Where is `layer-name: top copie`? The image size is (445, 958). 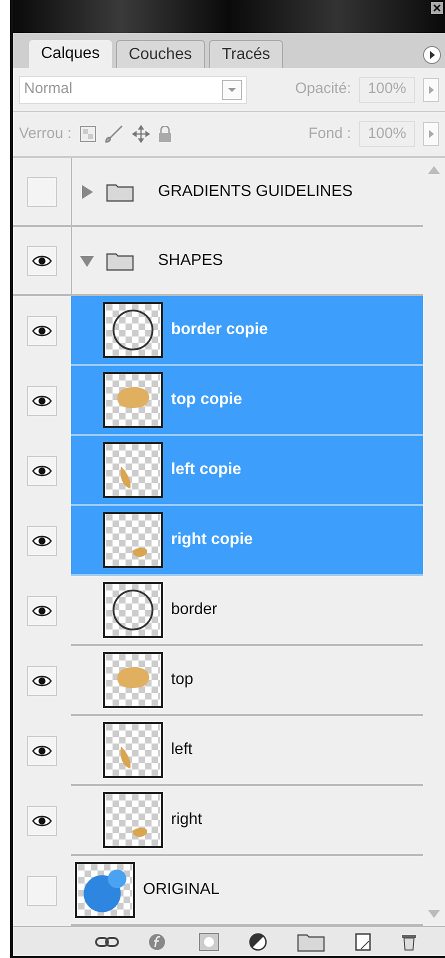
layer-name: top copie is located at coordinates (206, 400).